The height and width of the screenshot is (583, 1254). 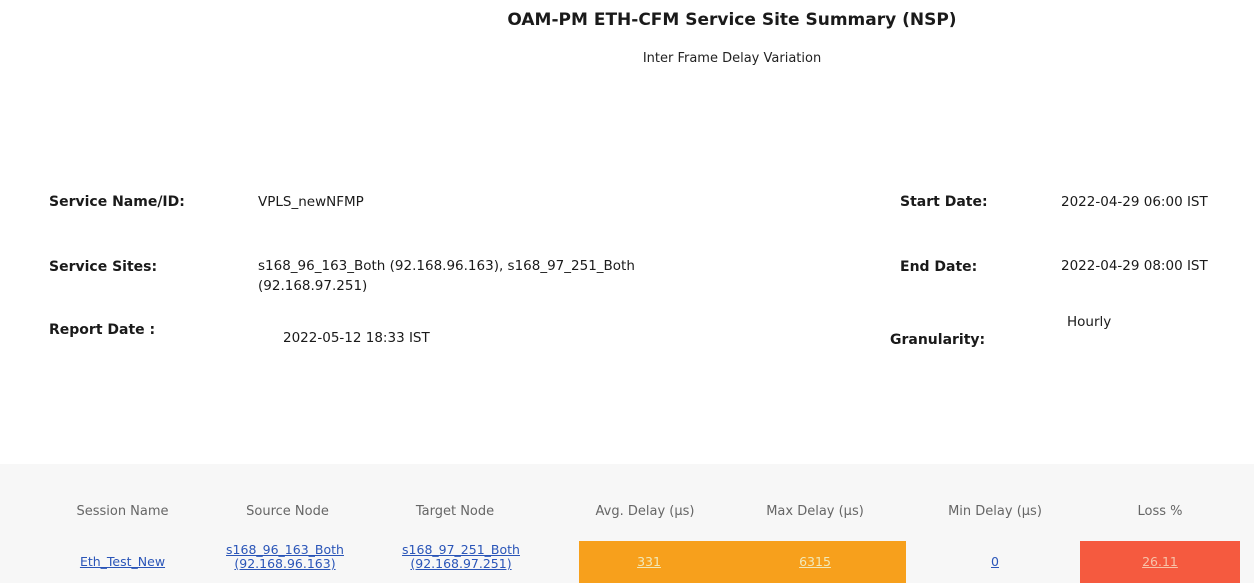 I want to click on min-delay-link: 0, so click(x=995, y=561).